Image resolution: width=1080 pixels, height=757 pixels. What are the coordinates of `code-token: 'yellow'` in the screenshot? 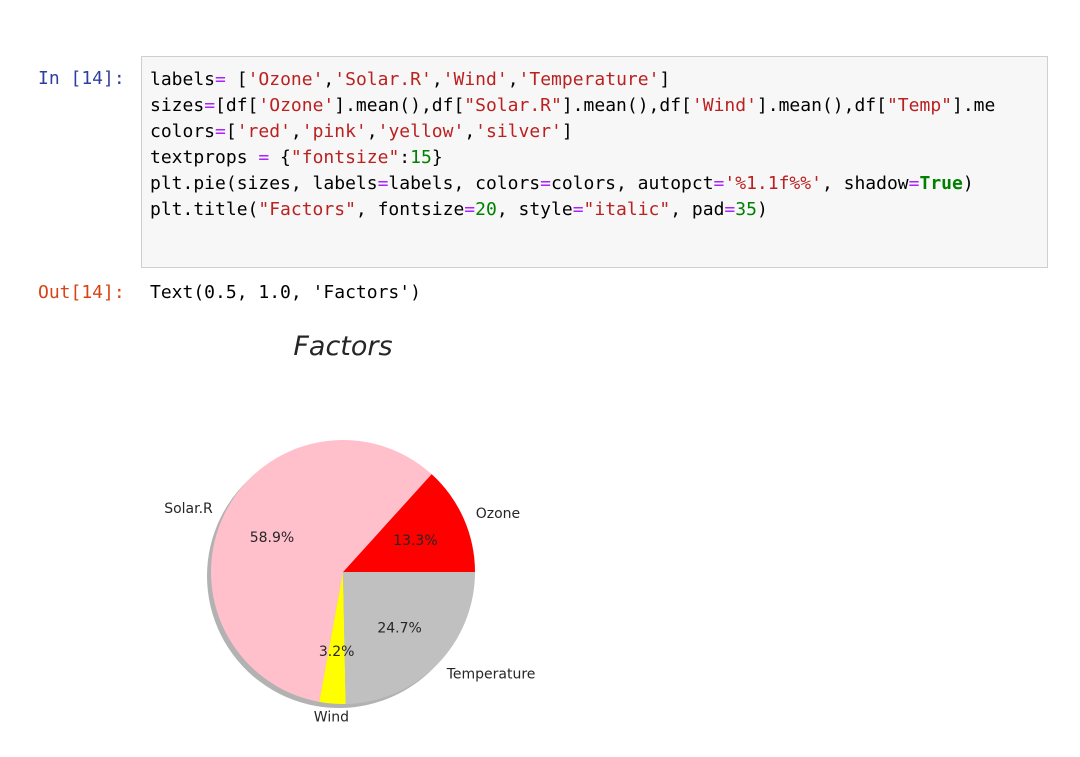 It's located at (421, 131).